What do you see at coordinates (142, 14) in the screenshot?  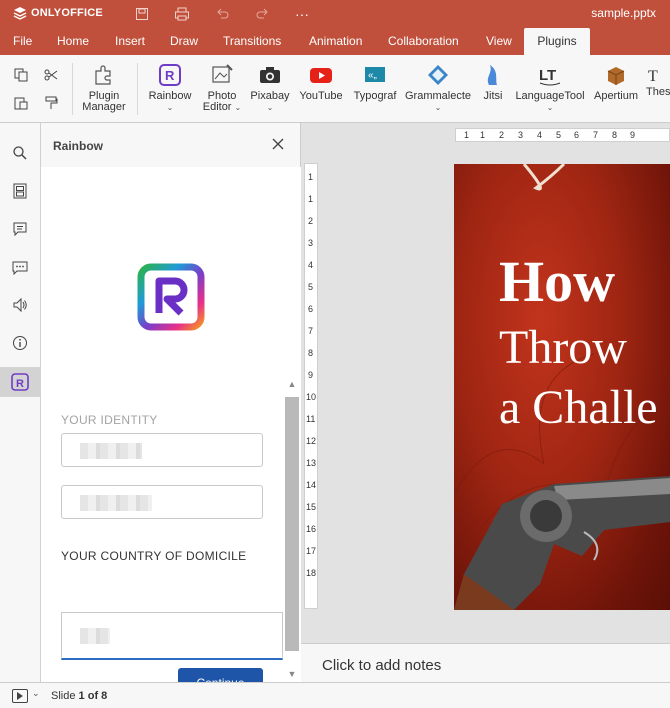 I see `save-icon` at bounding box center [142, 14].